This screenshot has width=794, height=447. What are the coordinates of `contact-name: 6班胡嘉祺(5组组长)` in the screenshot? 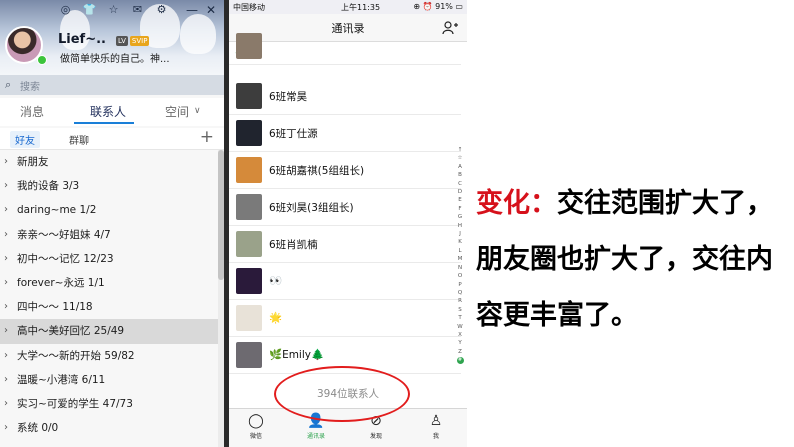 It's located at (317, 171).